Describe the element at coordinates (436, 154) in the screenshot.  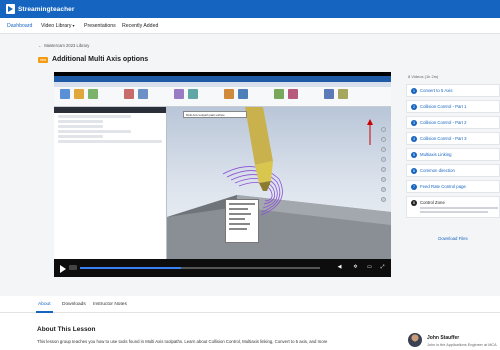
I see `playlist-title: Multiaxis Linking` at that location.